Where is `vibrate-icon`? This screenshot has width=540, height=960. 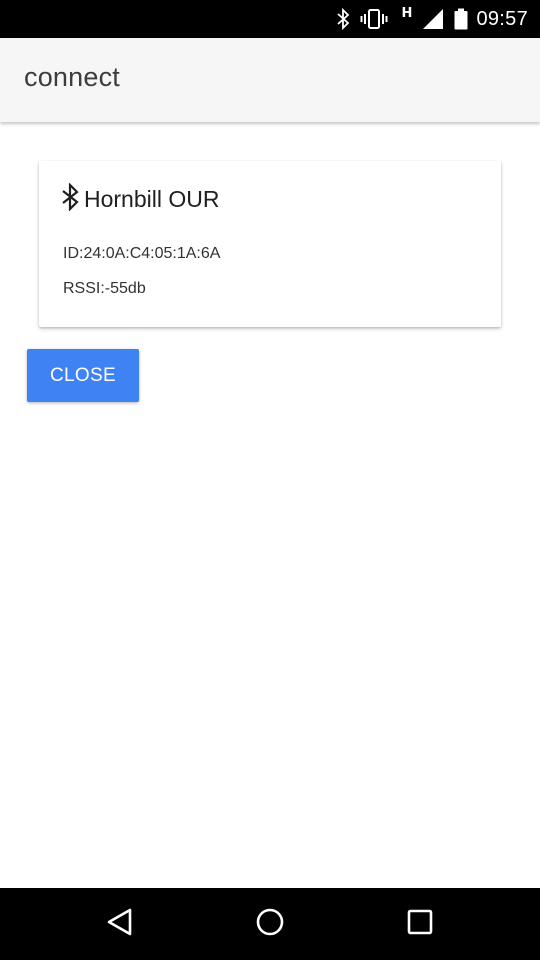
vibrate-icon is located at coordinates (374, 19).